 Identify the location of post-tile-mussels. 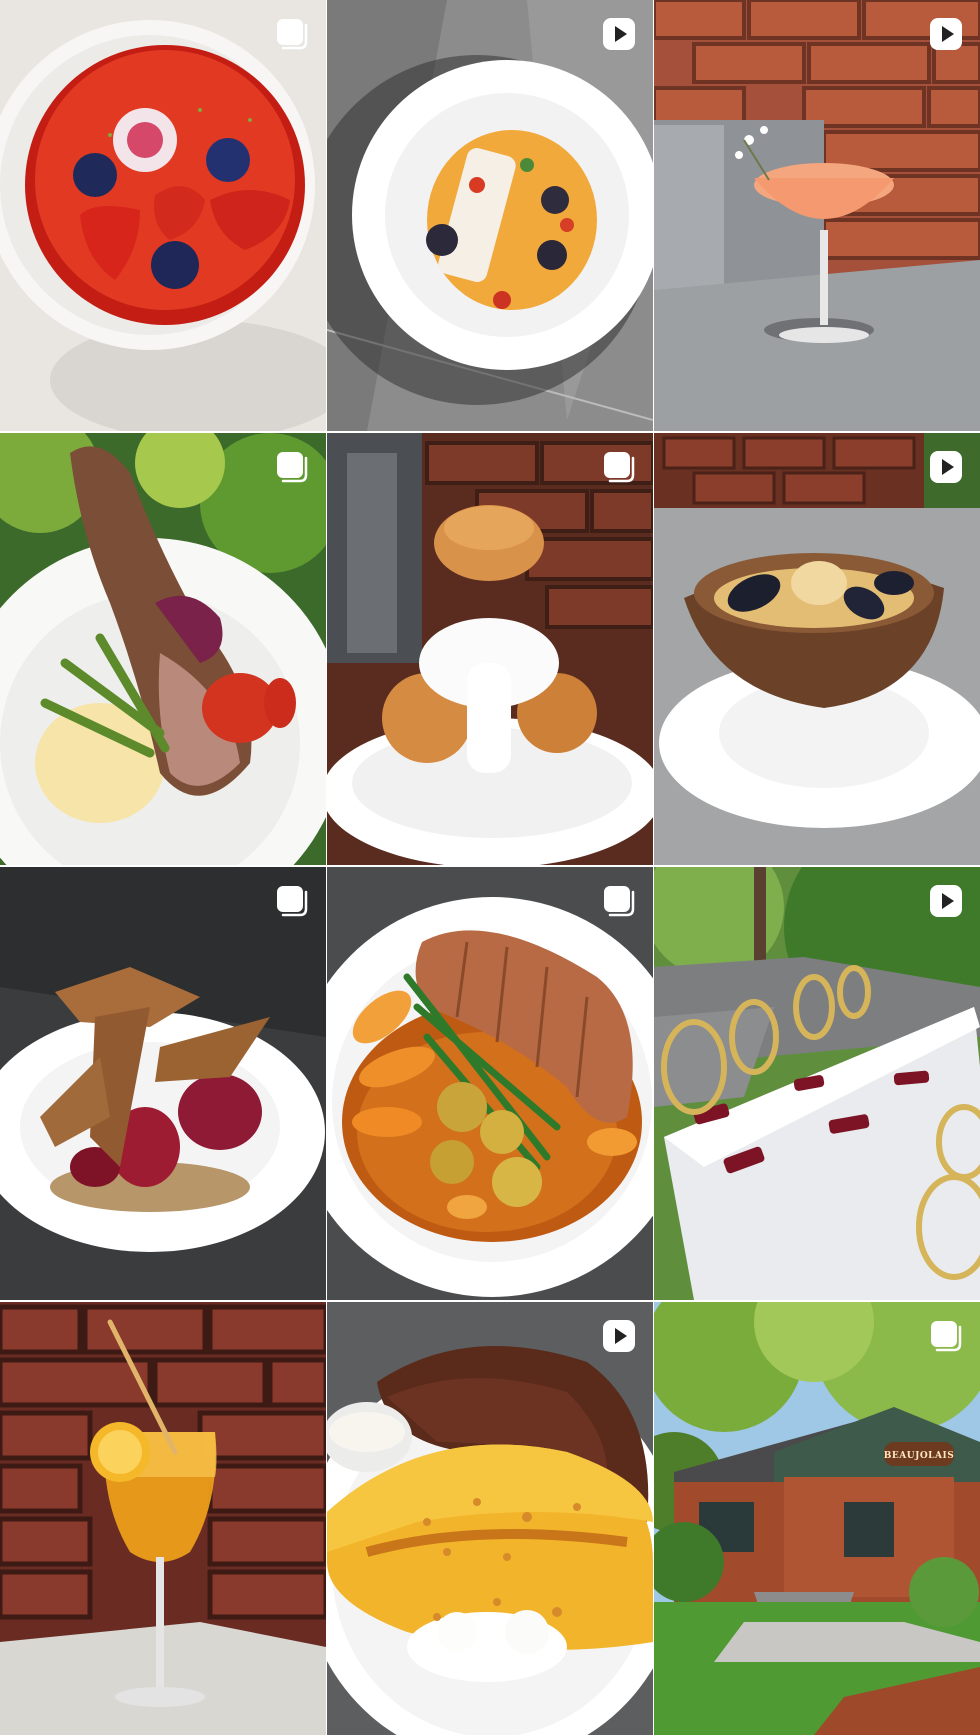
(817, 649).